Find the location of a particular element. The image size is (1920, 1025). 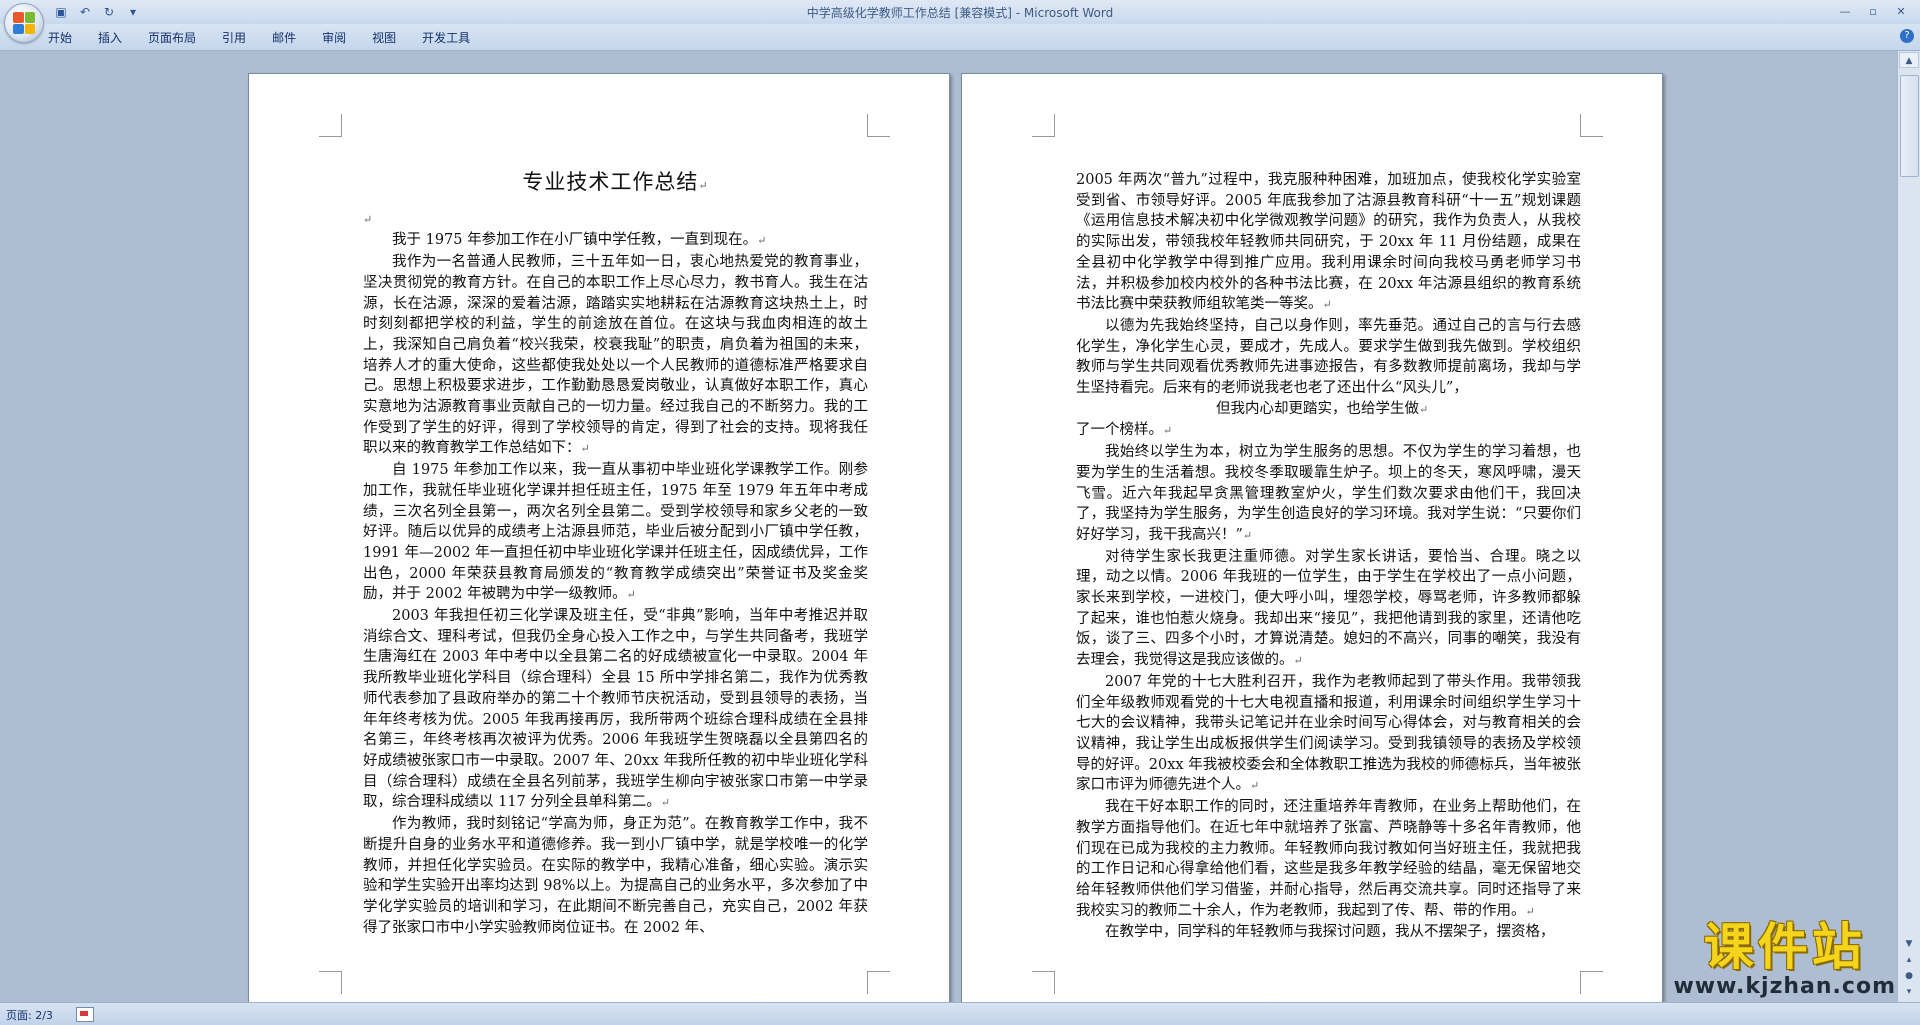

browse-object-icon: ● is located at coordinates (1909, 976).